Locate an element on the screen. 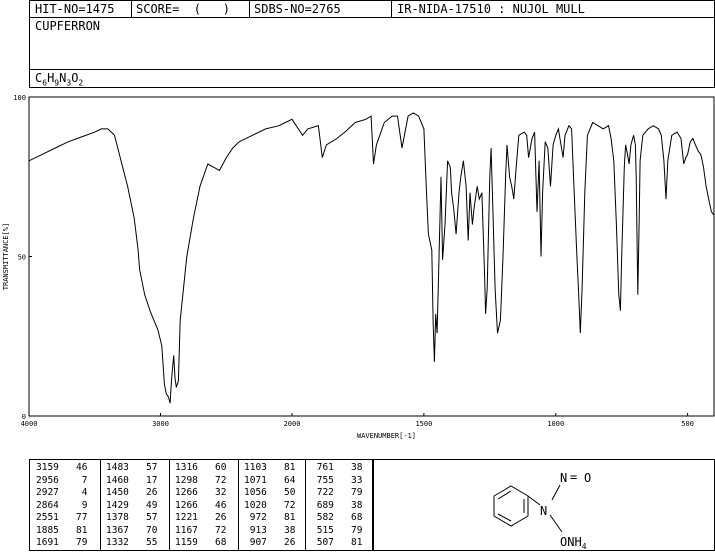 Image resolution: width=715 pixels, height=554 pixels. molecular-formula: C6H9N3O2 is located at coordinates (59, 79).